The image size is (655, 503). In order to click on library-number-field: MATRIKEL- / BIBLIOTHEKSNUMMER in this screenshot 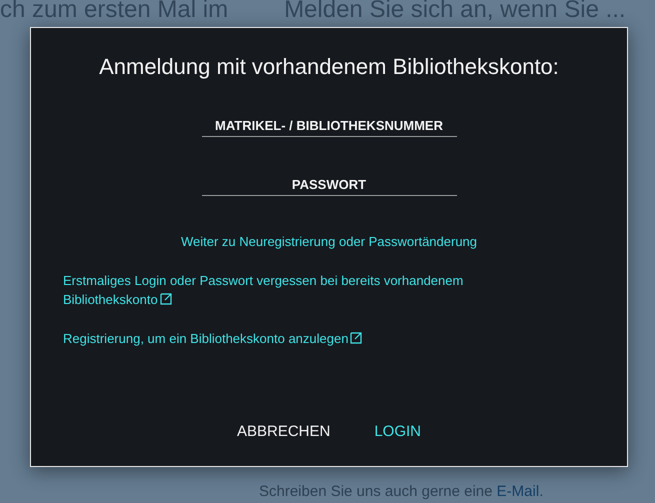, I will do `click(329, 127)`.